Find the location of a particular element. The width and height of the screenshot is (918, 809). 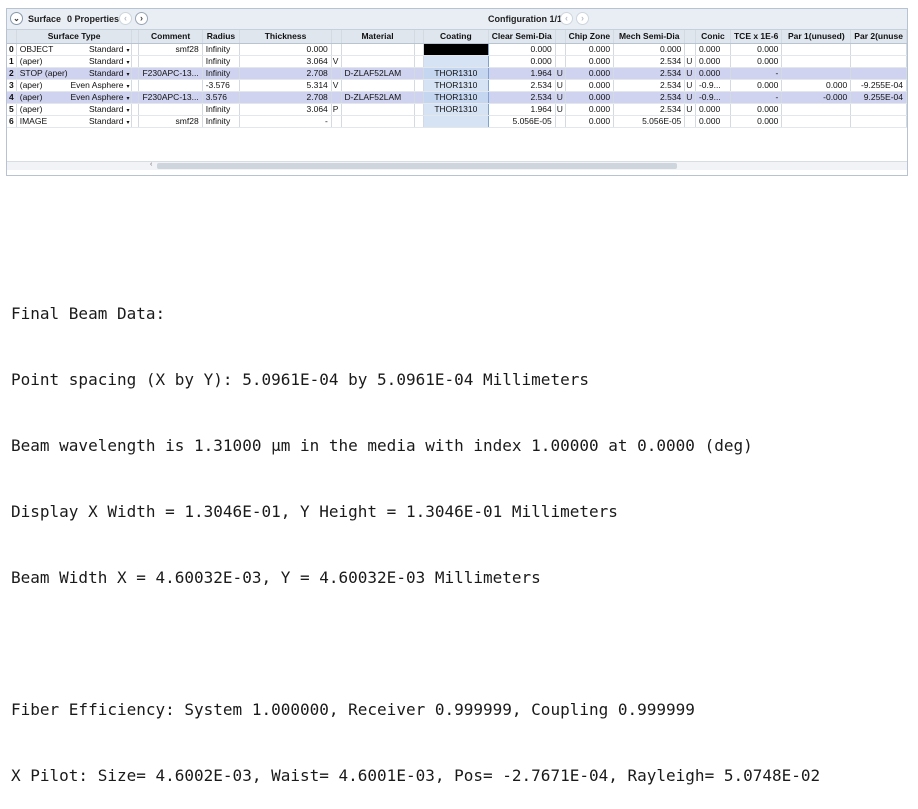

mech-semi-dia-cell: 0.000 is located at coordinates (649, 49).